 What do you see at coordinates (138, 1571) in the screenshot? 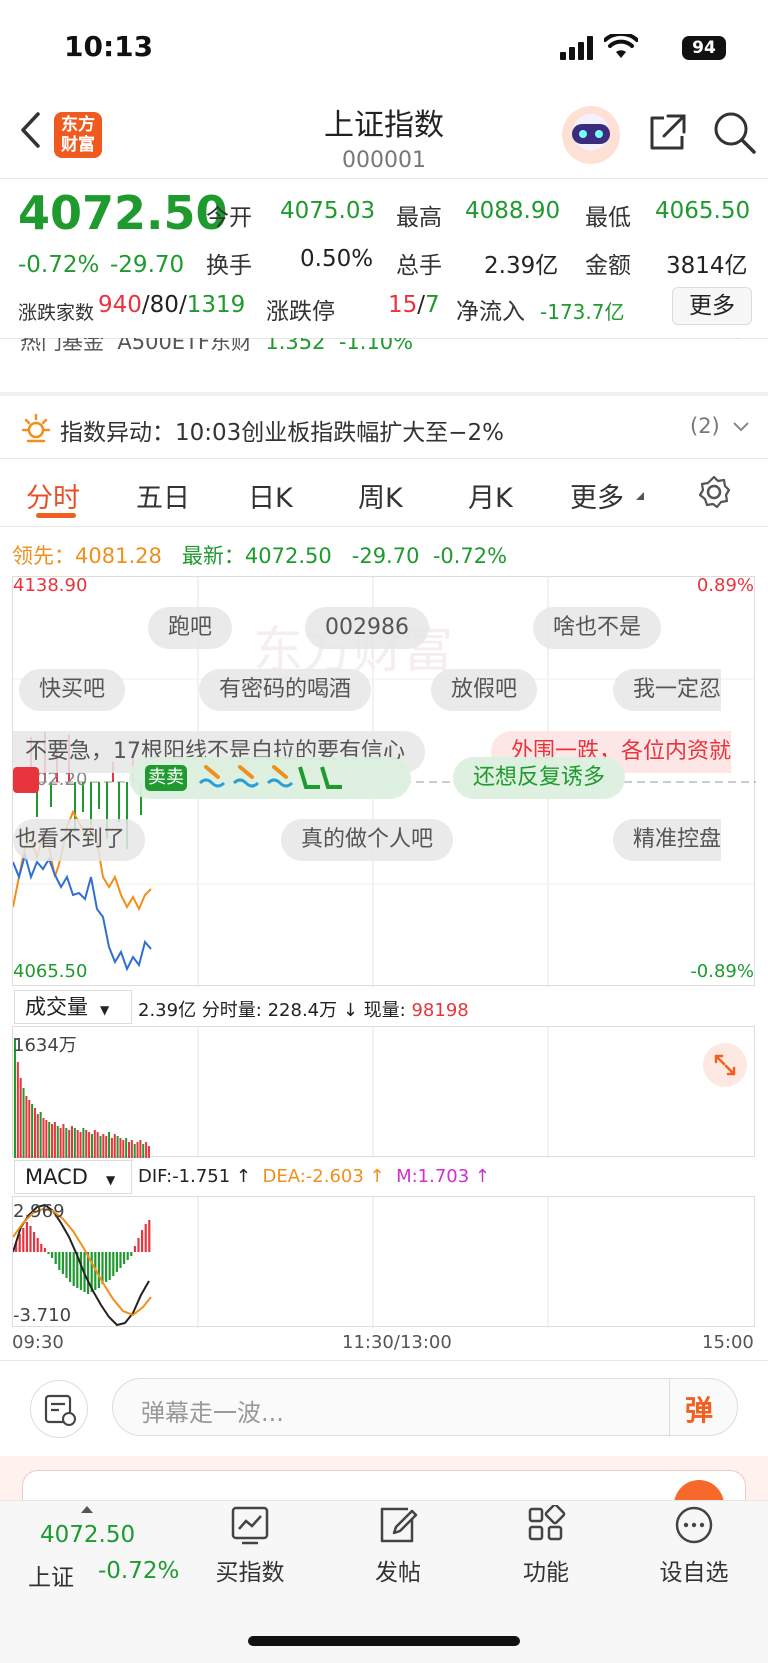
I see `nav-index-pct: -0.72%` at bounding box center [138, 1571].